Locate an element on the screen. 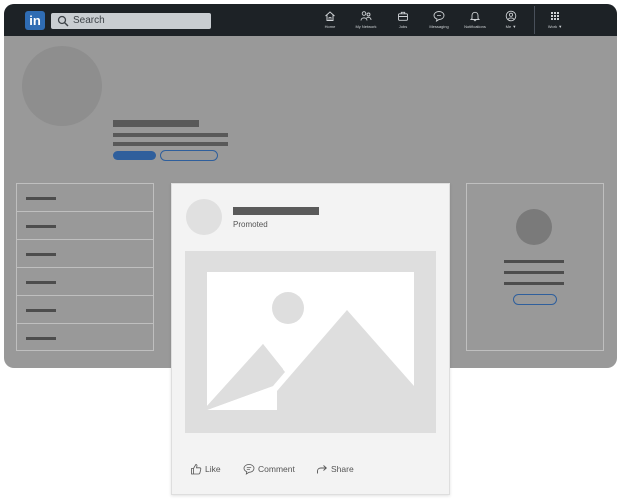 This screenshot has height=500, width=620. profile-name-placeholder is located at coordinates (156, 123).